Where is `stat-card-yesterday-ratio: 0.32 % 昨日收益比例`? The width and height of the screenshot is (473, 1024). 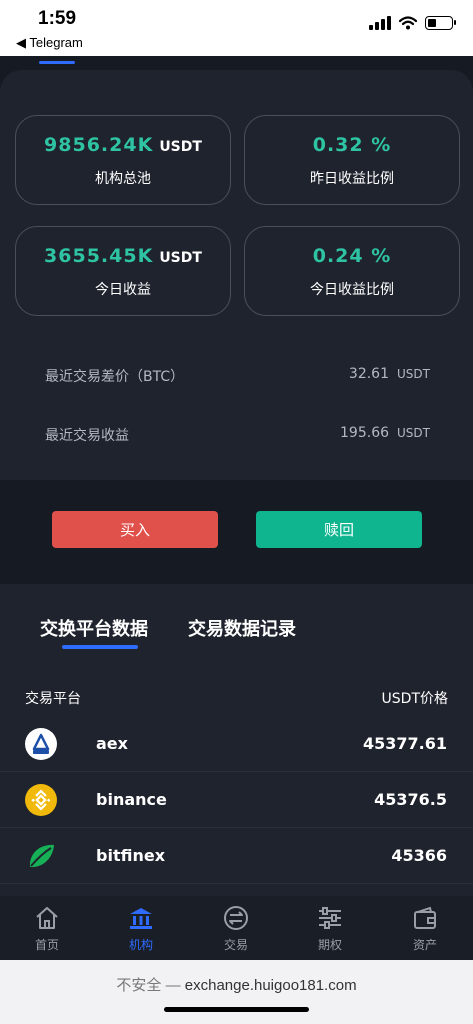
stat-card-yesterday-ratio: 0.32 % 昨日收益比例 is located at coordinates (352, 160).